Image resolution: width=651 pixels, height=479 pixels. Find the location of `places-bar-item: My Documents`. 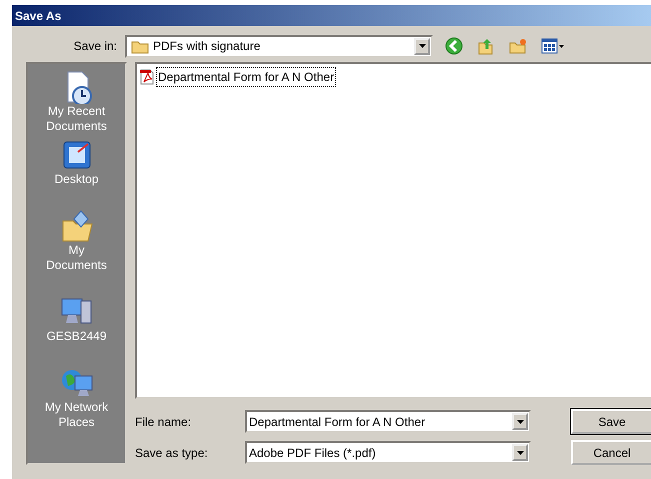

places-bar-item: My Documents is located at coordinates (76, 241).